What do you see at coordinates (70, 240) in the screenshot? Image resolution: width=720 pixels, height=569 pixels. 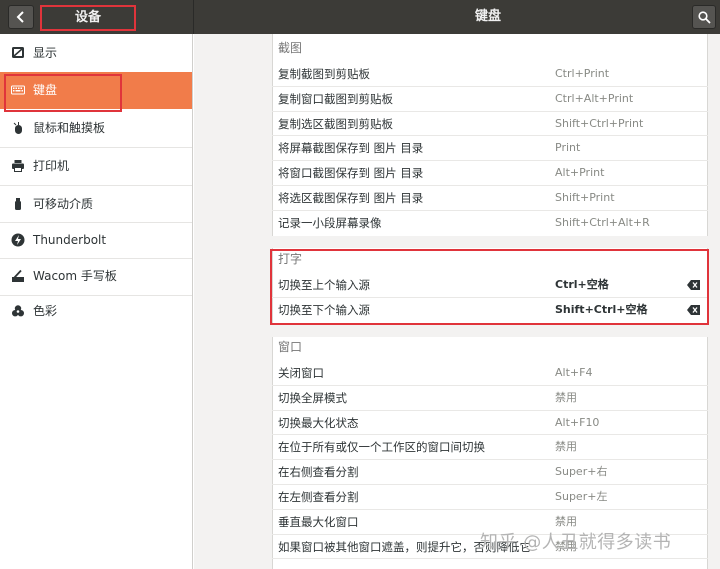 I see `sidebar-item-label: Thunderbolt` at bounding box center [70, 240].